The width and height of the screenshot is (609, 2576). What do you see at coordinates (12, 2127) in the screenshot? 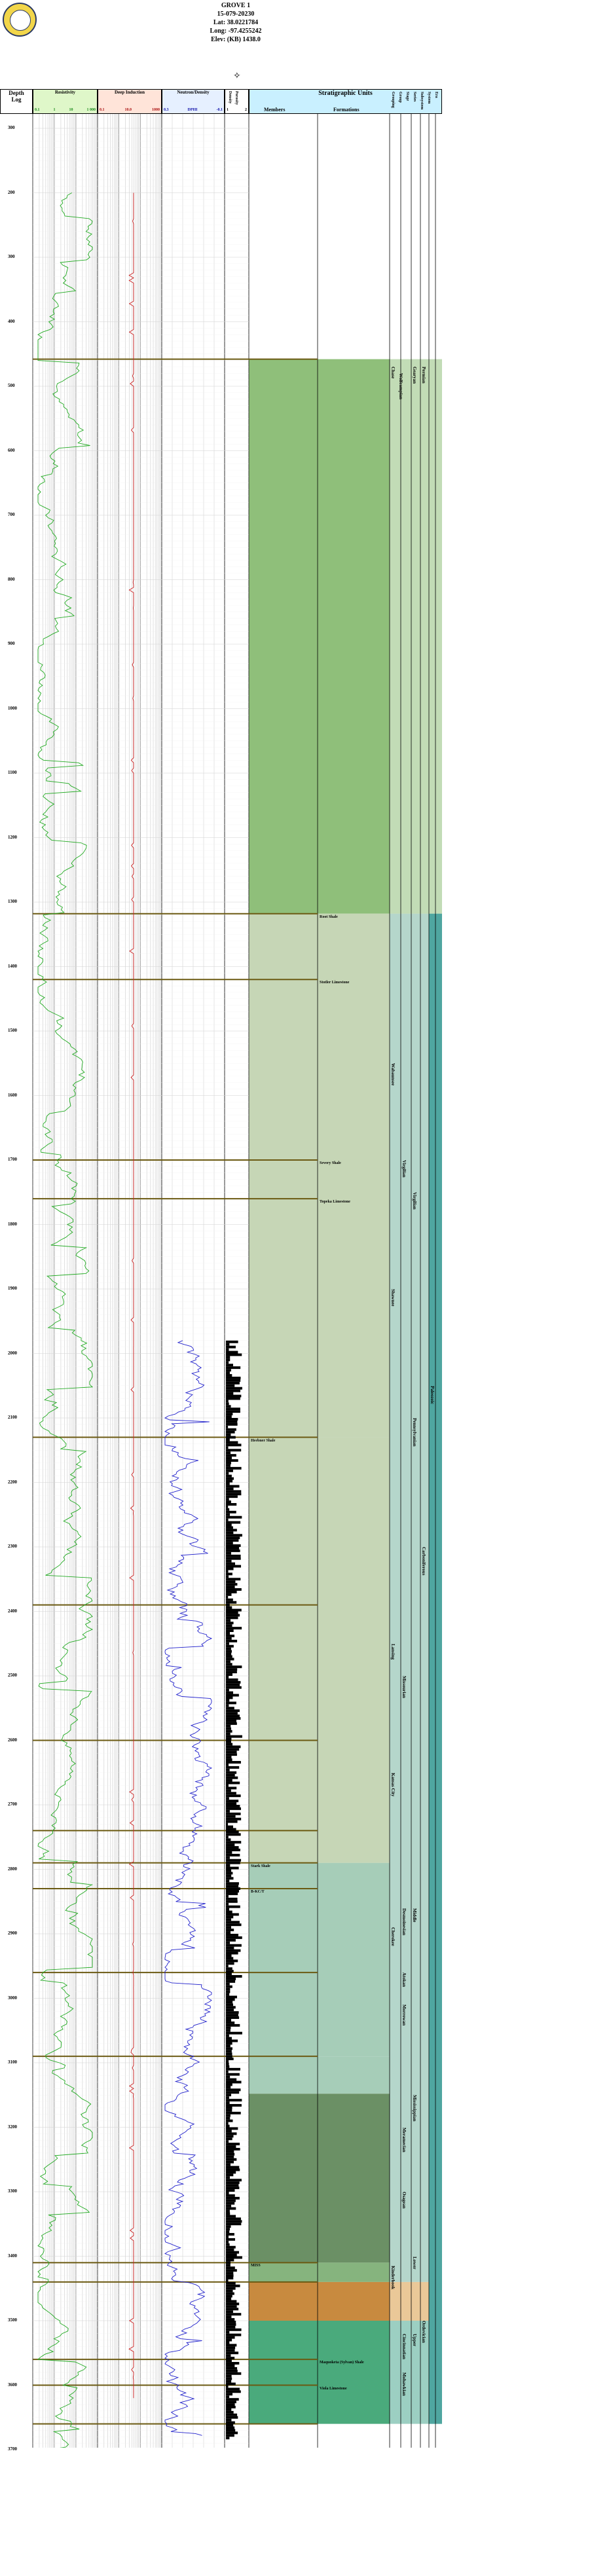
I see `depth-tick-label: 3200` at bounding box center [12, 2127].